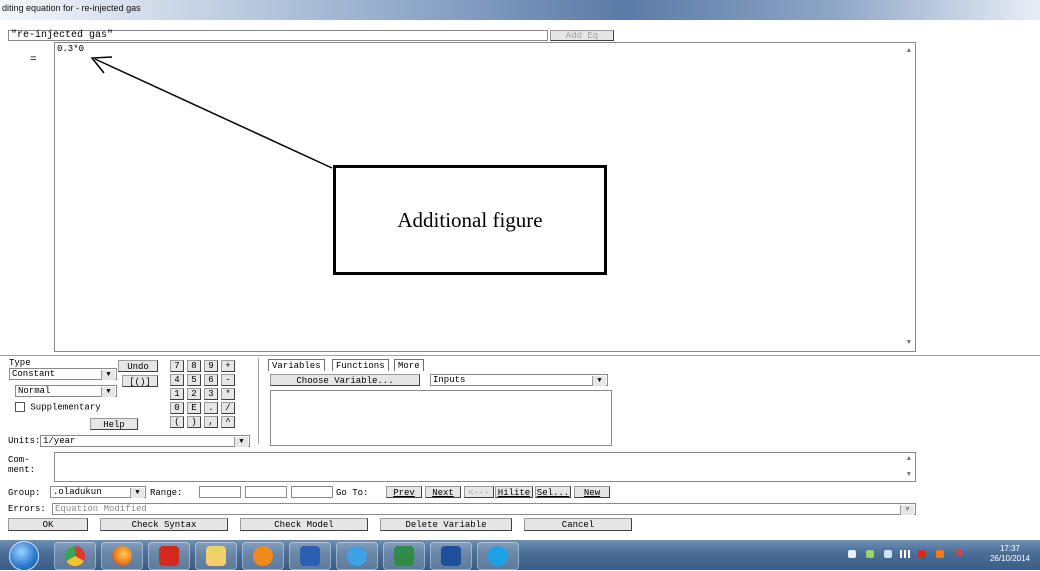 The width and height of the screenshot is (1040, 571). What do you see at coordinates (59, 441) in the screenshot?
I see `units-value: 1/year` at bounding box center [59, 441].